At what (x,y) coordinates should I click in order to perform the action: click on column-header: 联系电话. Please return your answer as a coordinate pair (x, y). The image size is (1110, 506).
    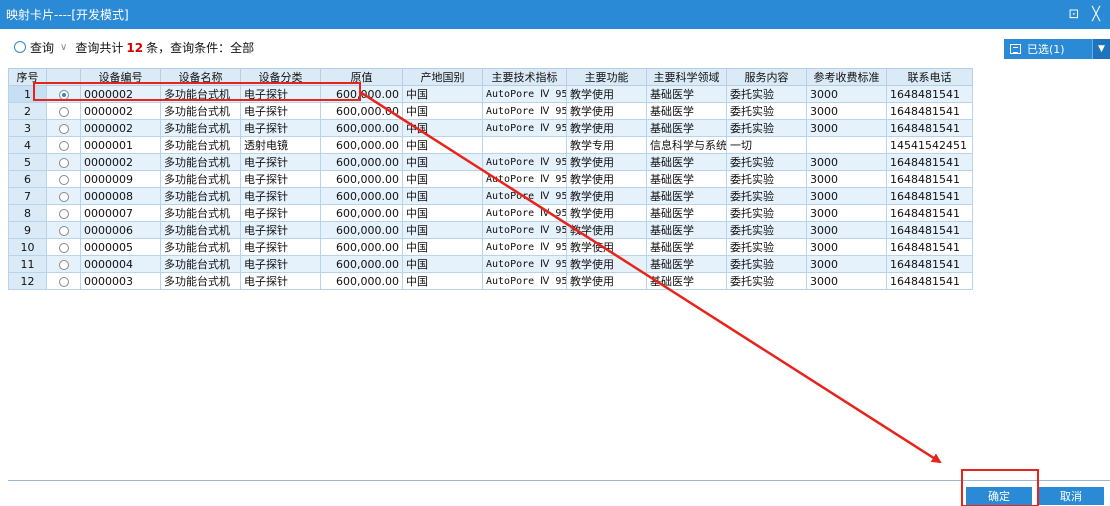
    Looking at the image, I should click on (929, 77).